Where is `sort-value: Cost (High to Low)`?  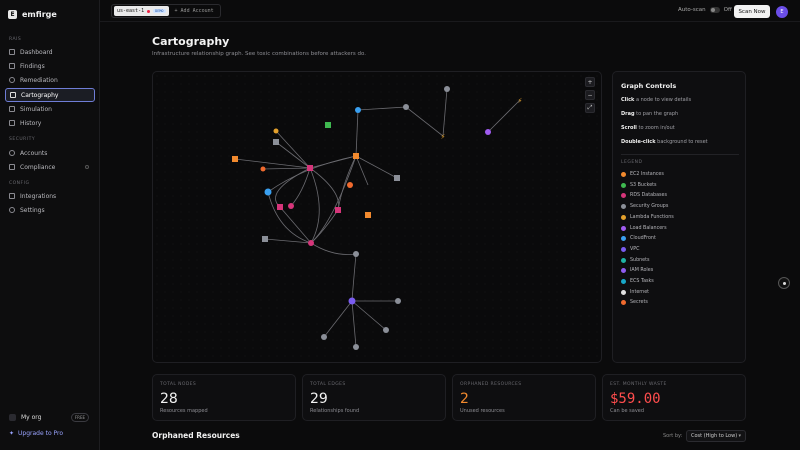
sort-value: Cost (High to Low) is located at coordinates (714, 436).